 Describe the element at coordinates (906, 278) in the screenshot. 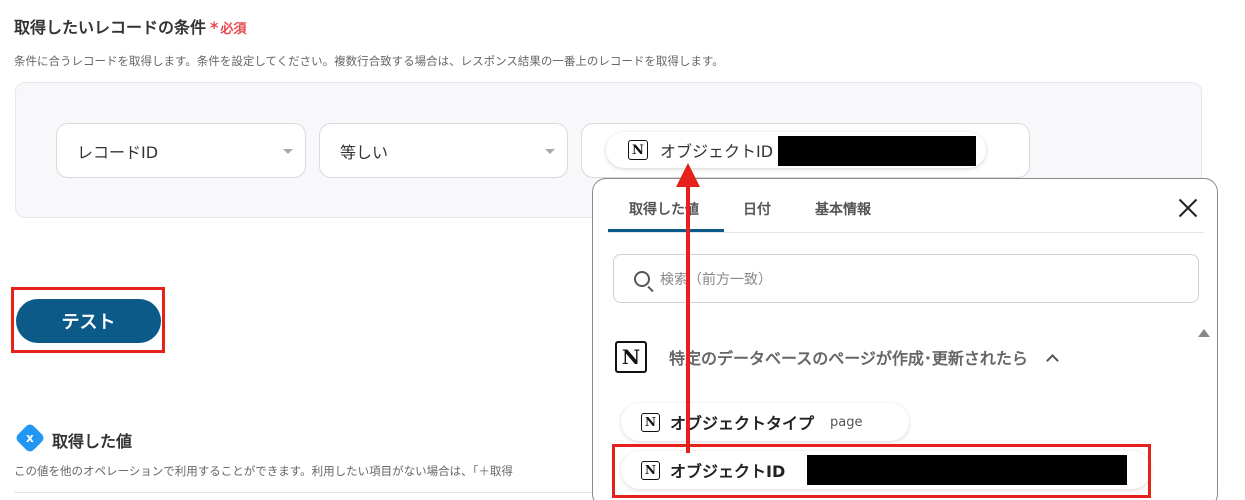

I see `search-input: 検索（前方一致）` at that location.